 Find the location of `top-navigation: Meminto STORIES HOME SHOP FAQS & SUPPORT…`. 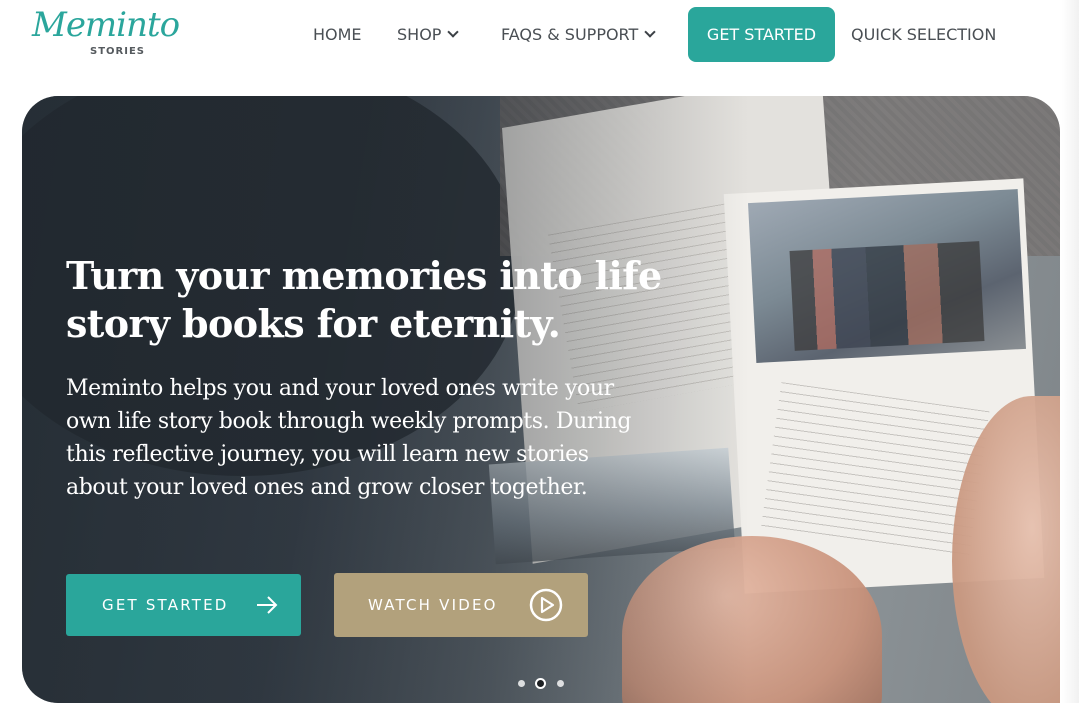

top-navigation: Meminto STORIES HOME SHOP FAQS & SUPPORT… is located at coordinates (539, 46).